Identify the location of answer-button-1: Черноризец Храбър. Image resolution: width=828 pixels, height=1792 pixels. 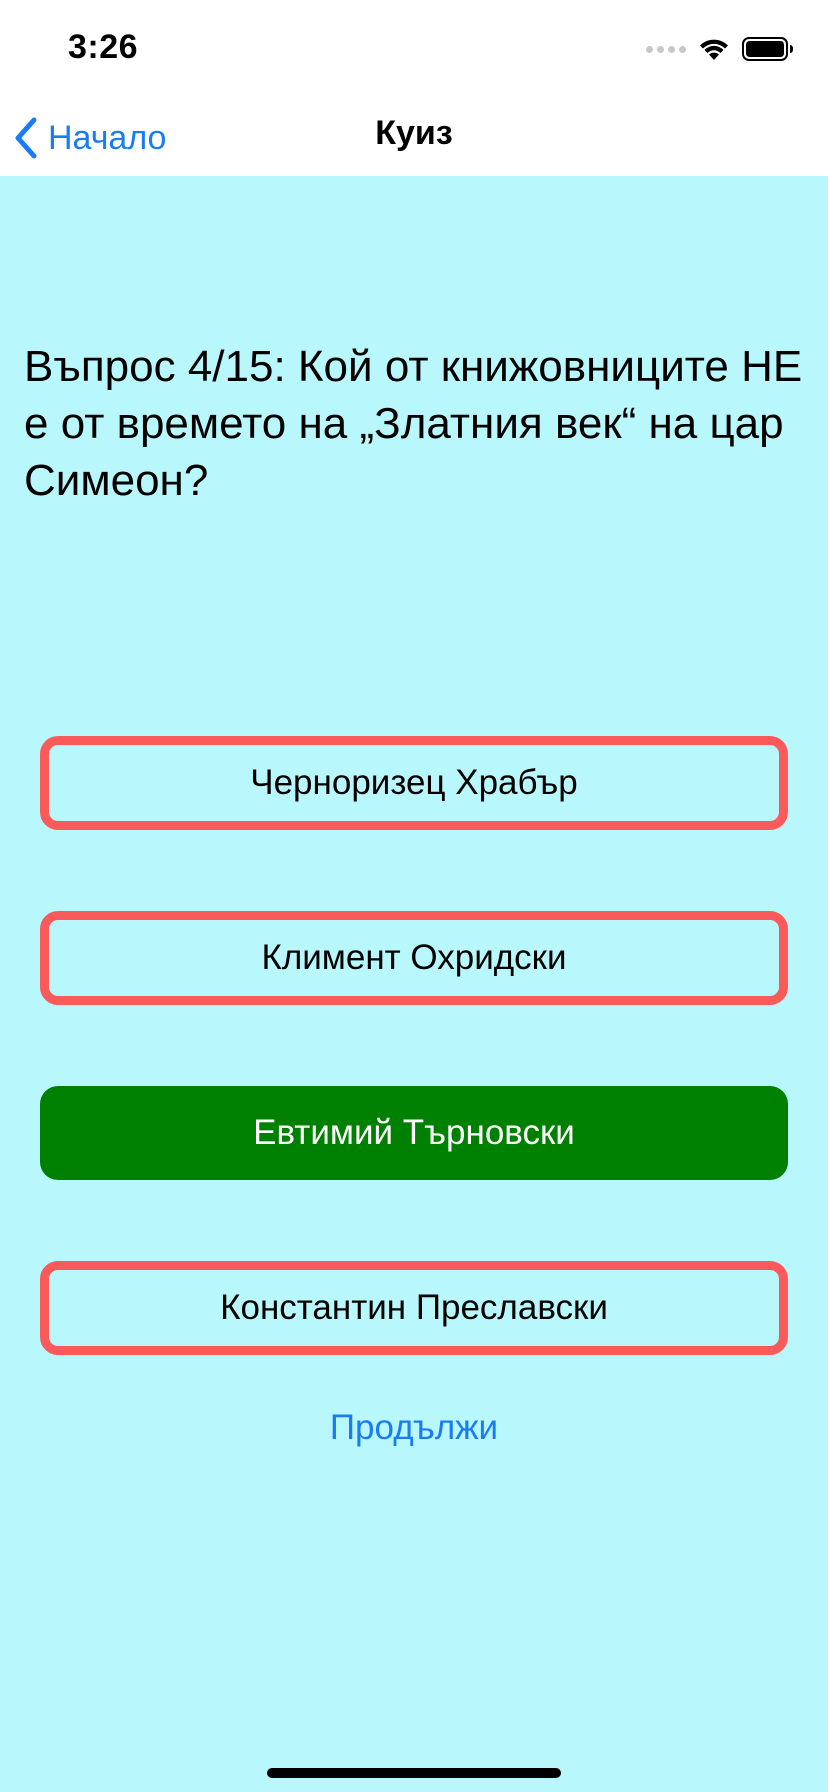
(414, 783).